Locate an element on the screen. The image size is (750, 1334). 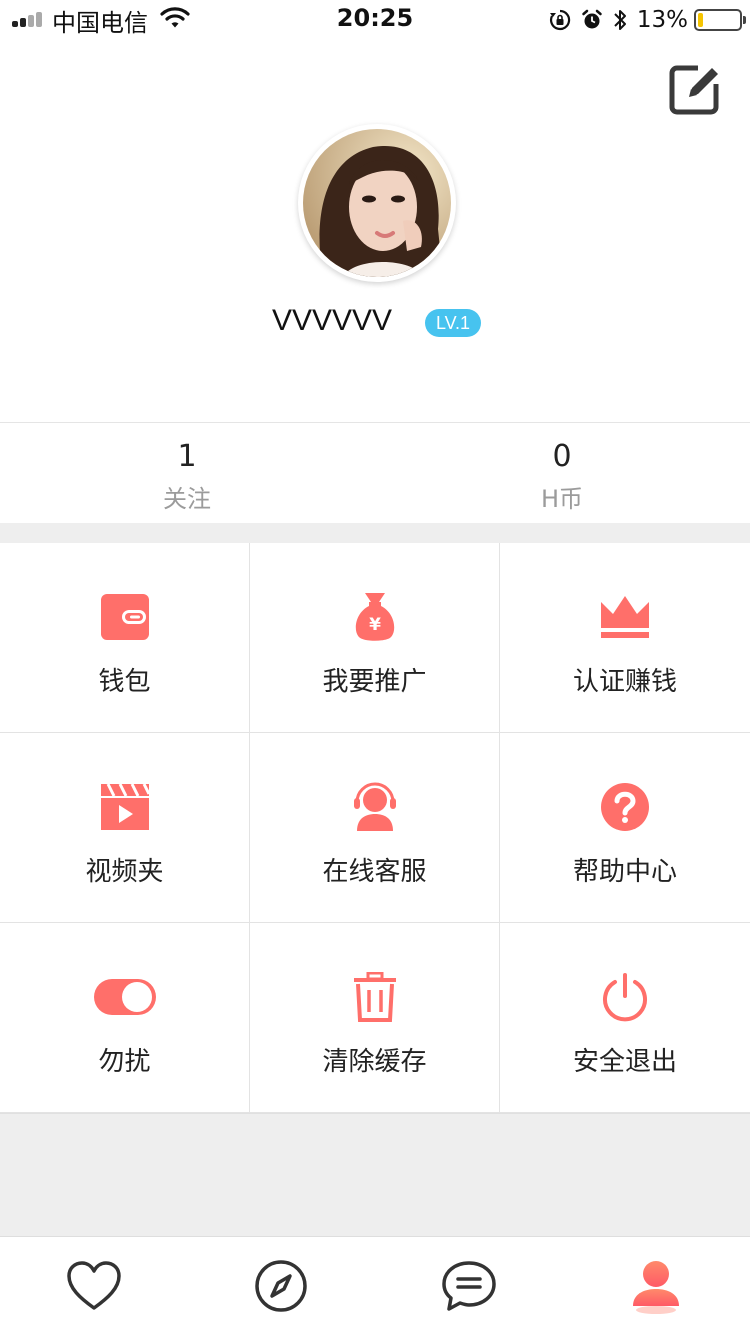
tab-favorites is located at coordinates (94, 1285).